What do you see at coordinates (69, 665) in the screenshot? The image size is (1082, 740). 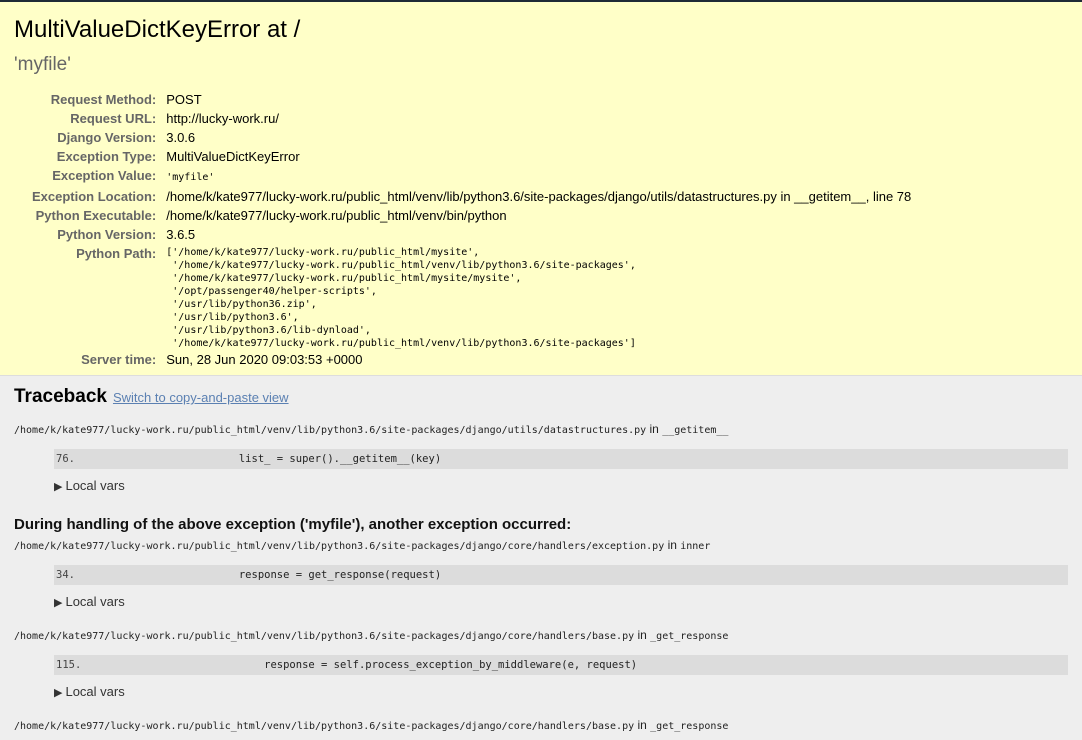 I see `line-number: 115.` at bounding box center [69, 665].